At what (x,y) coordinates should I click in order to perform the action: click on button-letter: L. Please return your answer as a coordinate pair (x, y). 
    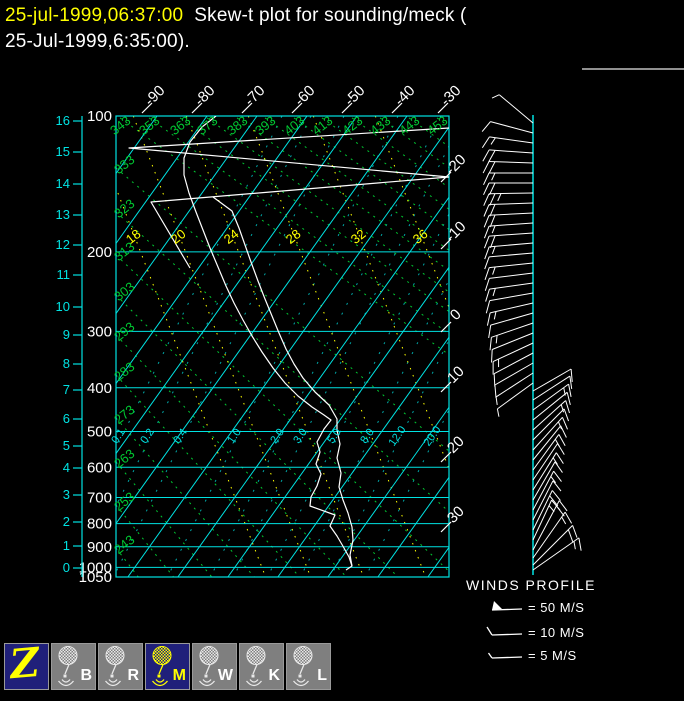
    Looking at the image, I should click on (322, 675).